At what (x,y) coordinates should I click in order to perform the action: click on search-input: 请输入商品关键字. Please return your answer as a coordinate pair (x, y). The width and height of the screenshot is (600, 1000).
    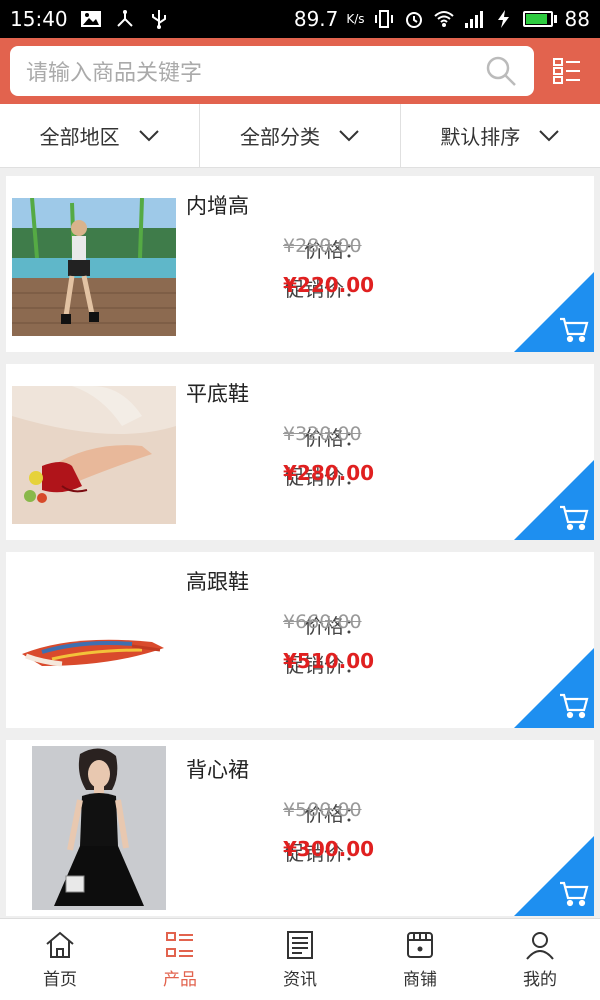
    Looking at the image, I should click on (272, 71).